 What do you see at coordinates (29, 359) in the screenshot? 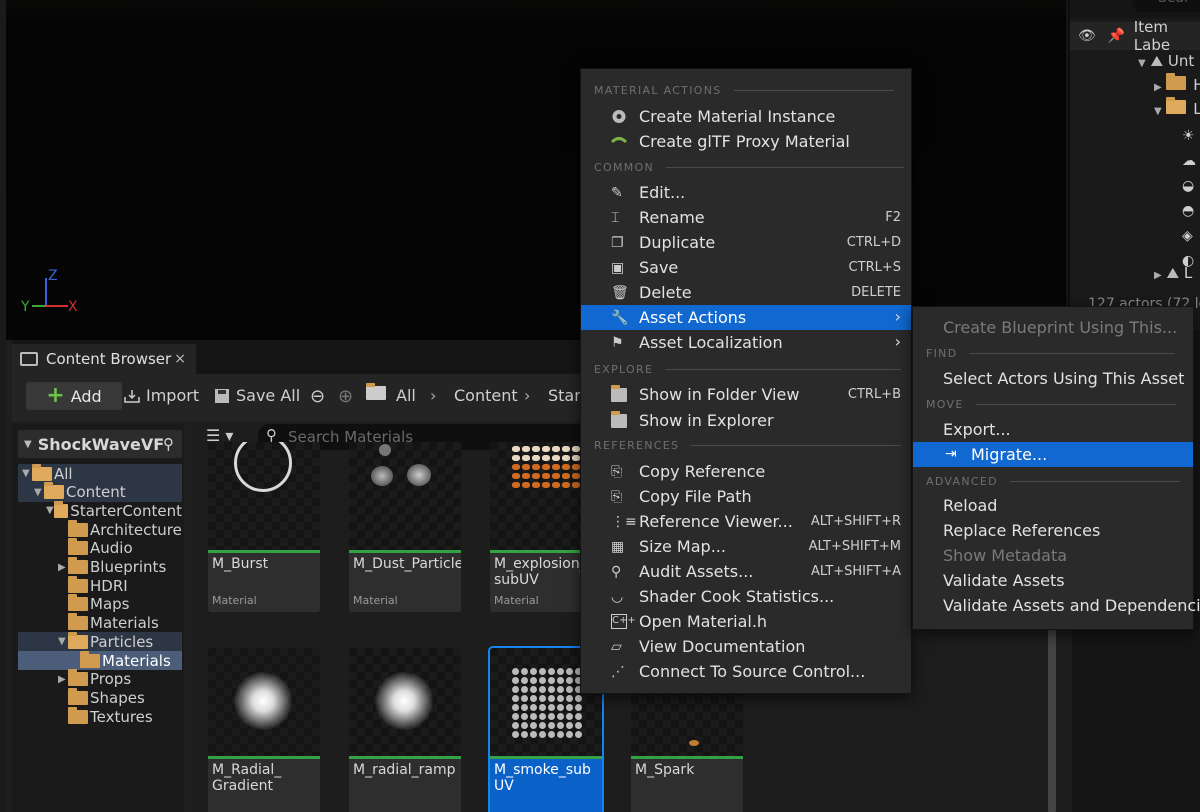
I see `content-browser-icon` at bounding box center [29, 359].